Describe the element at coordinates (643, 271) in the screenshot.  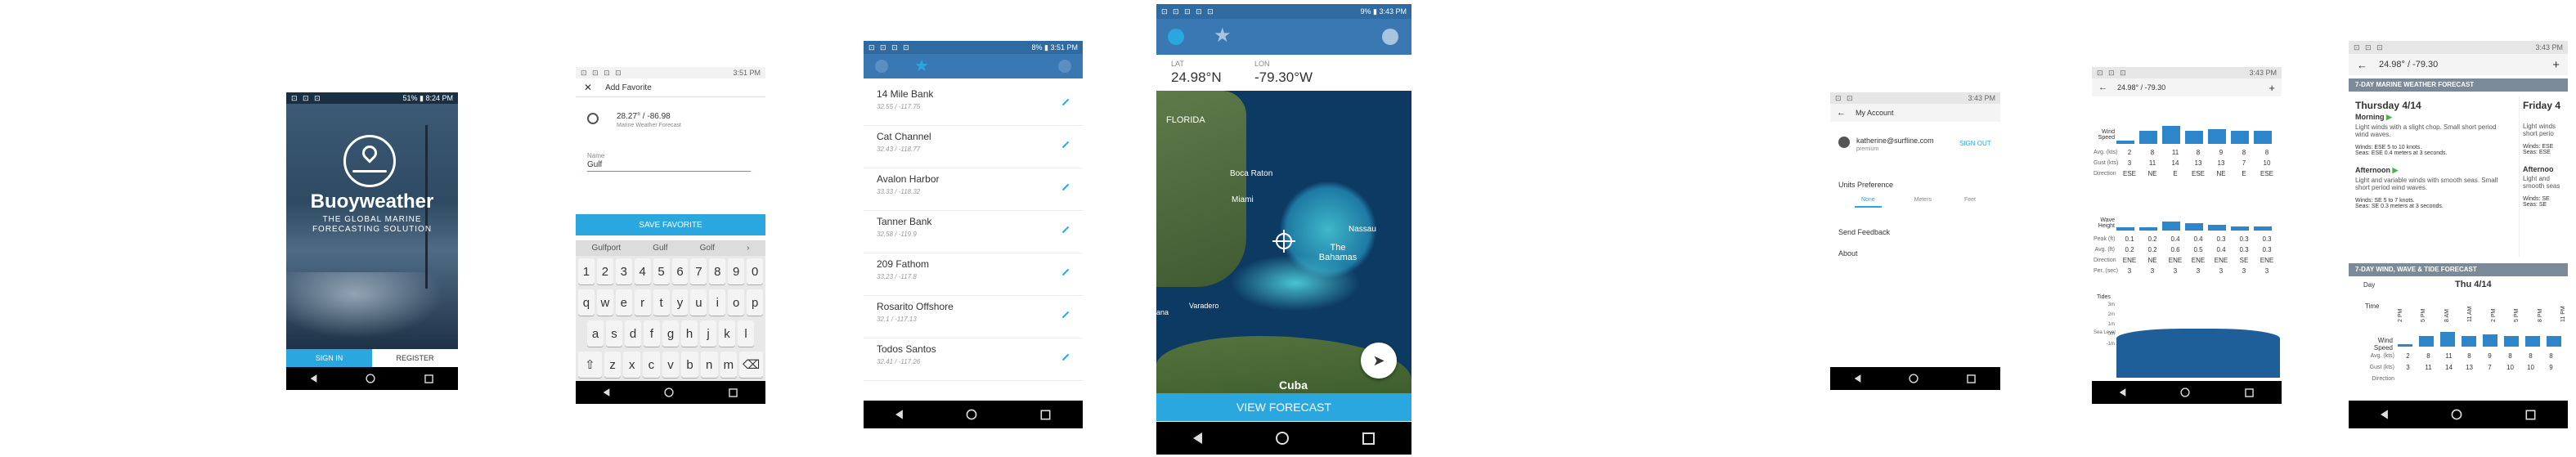
I see `key-4: 4` at that location.